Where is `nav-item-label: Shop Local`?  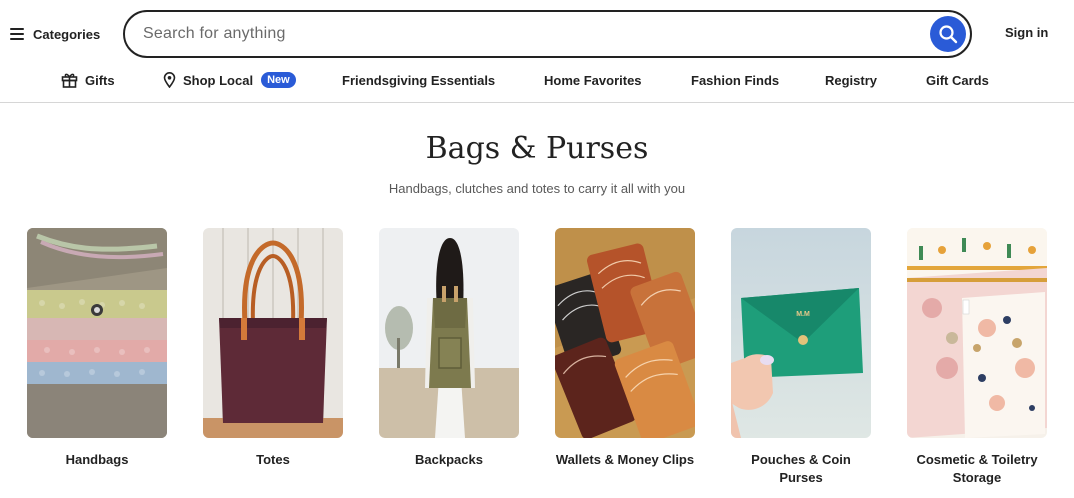
nav-item-label: Shop Local is located at coordinates (218, 80).